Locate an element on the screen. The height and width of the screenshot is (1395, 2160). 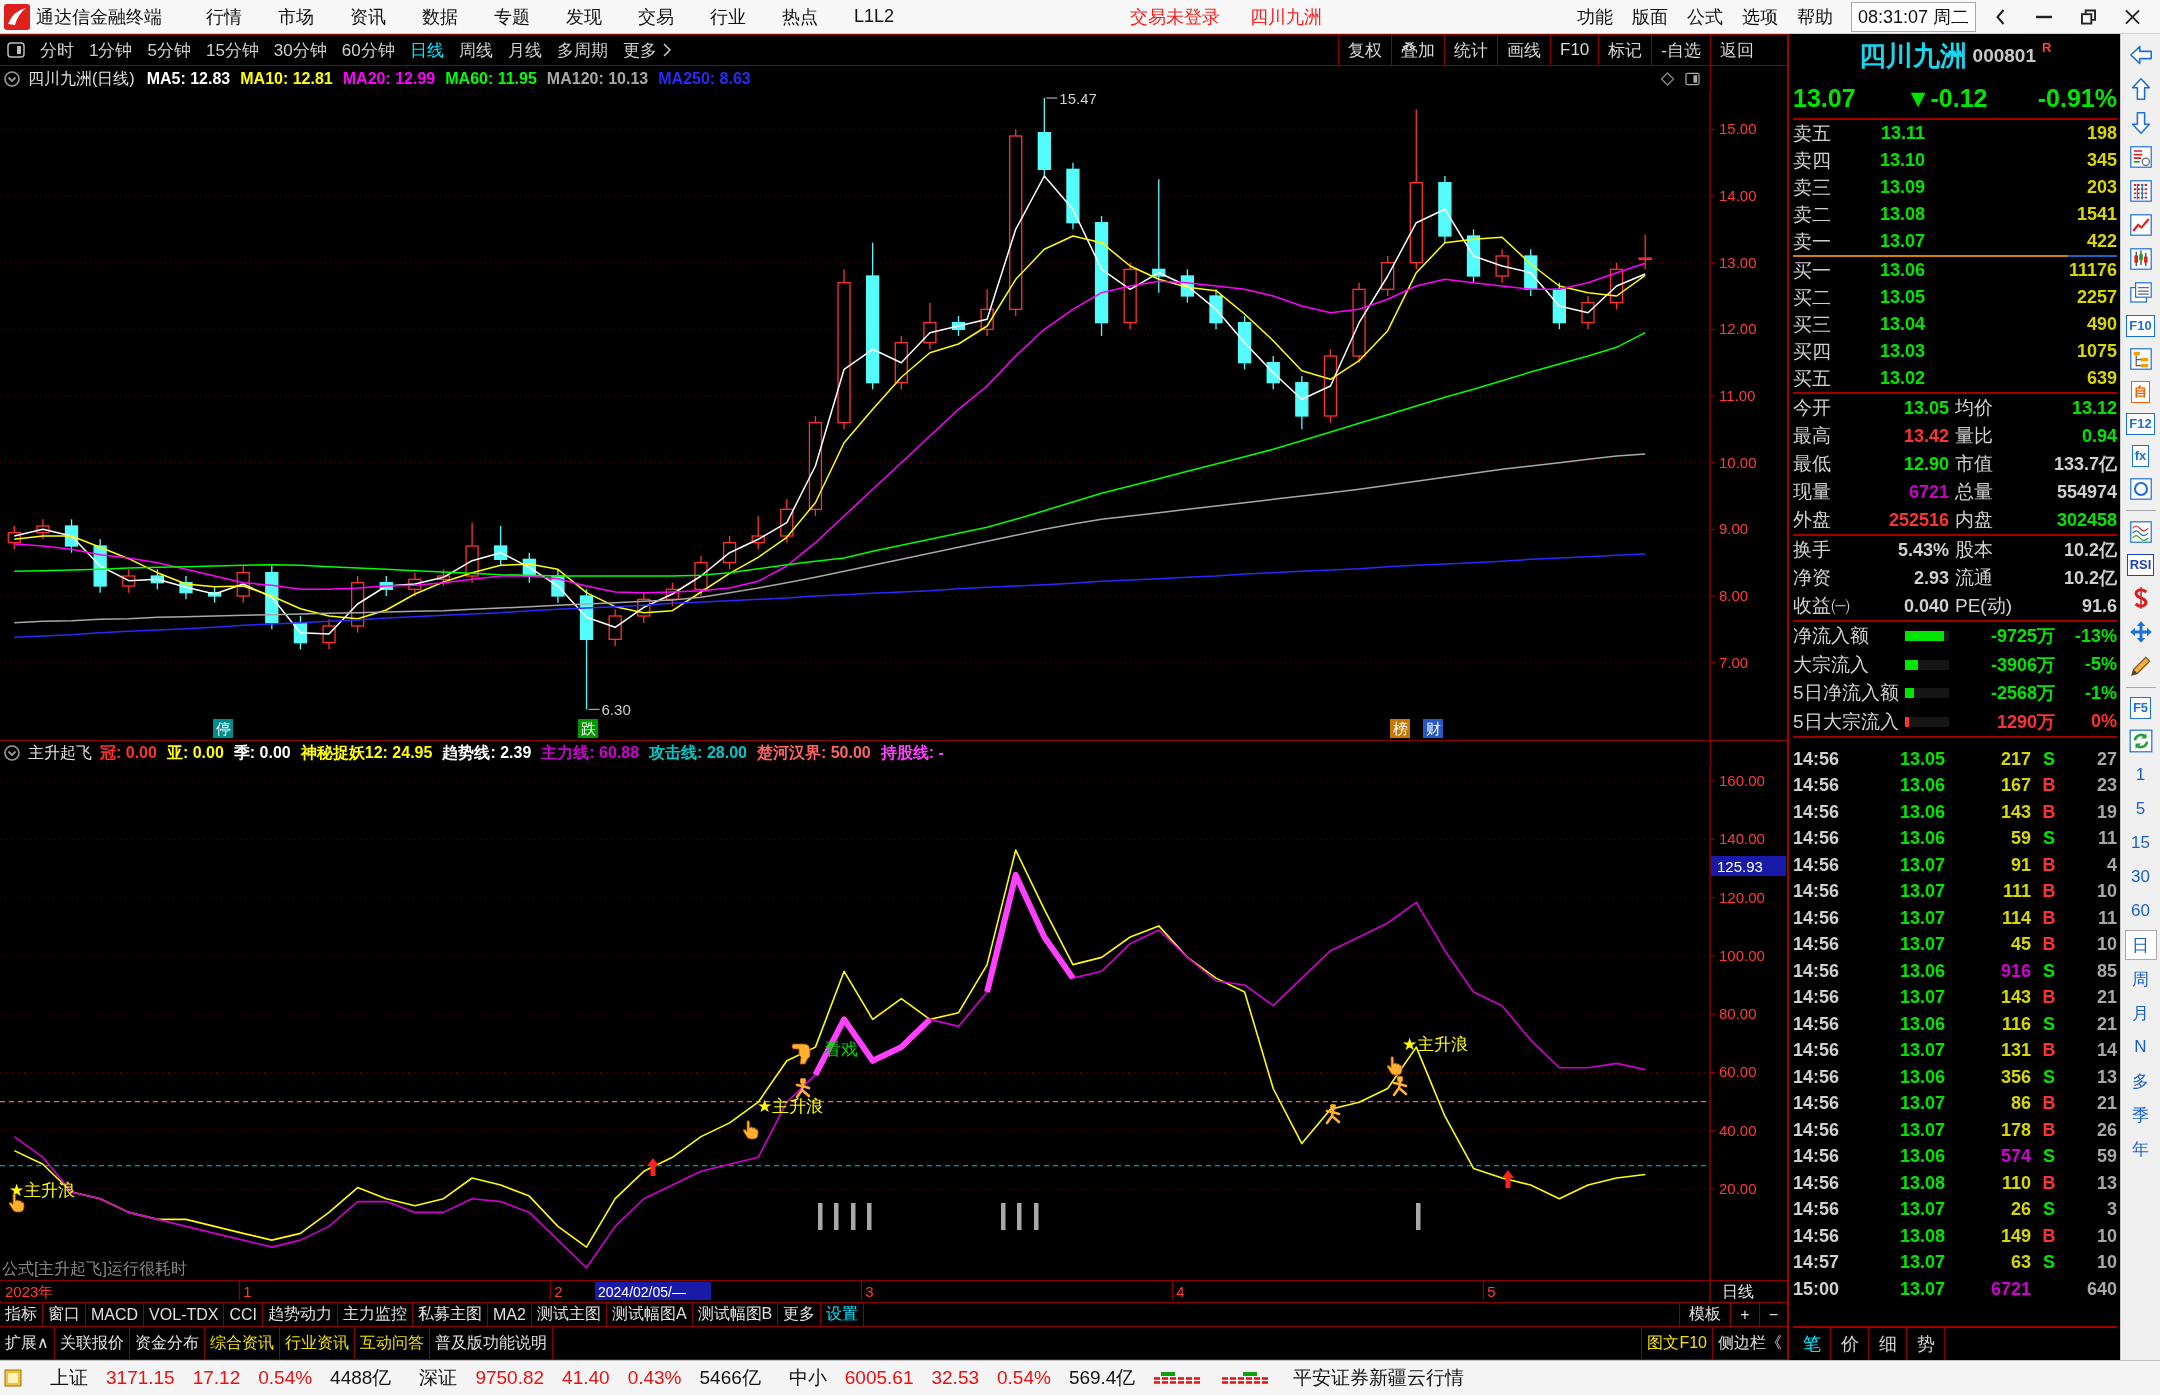
indicator-tab: 测试主图 is located at coordinates (569, 1314).